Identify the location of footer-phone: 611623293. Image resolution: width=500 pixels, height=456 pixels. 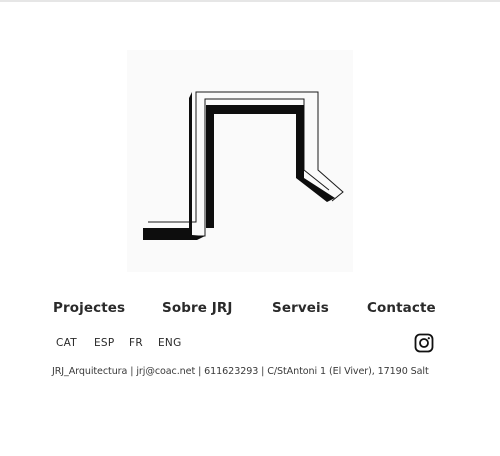
(231, 371).